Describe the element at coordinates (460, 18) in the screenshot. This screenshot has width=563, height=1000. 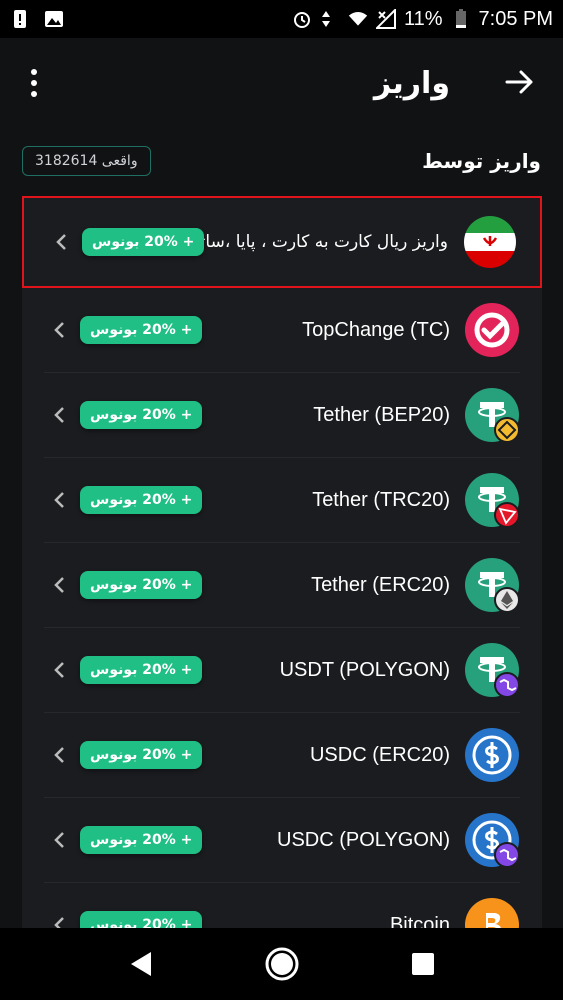
I see `battery-icon` at that location.